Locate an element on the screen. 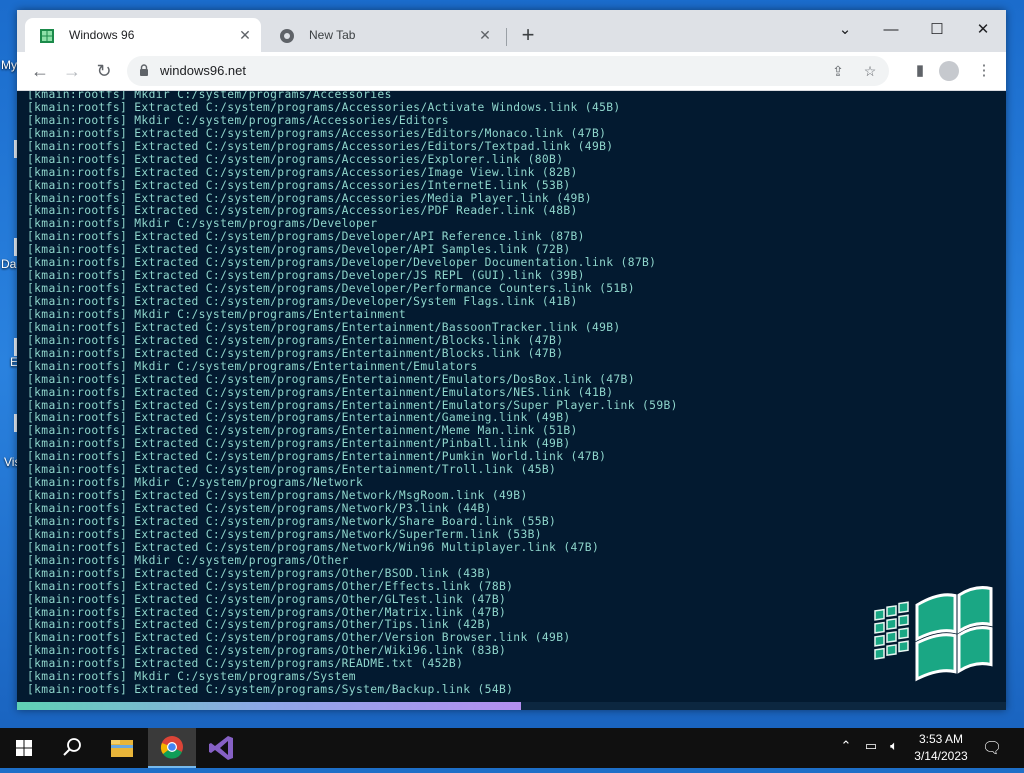 The width and height of the screenshot is (1024, 773). chrome-button is located at coordinates (172, 748).